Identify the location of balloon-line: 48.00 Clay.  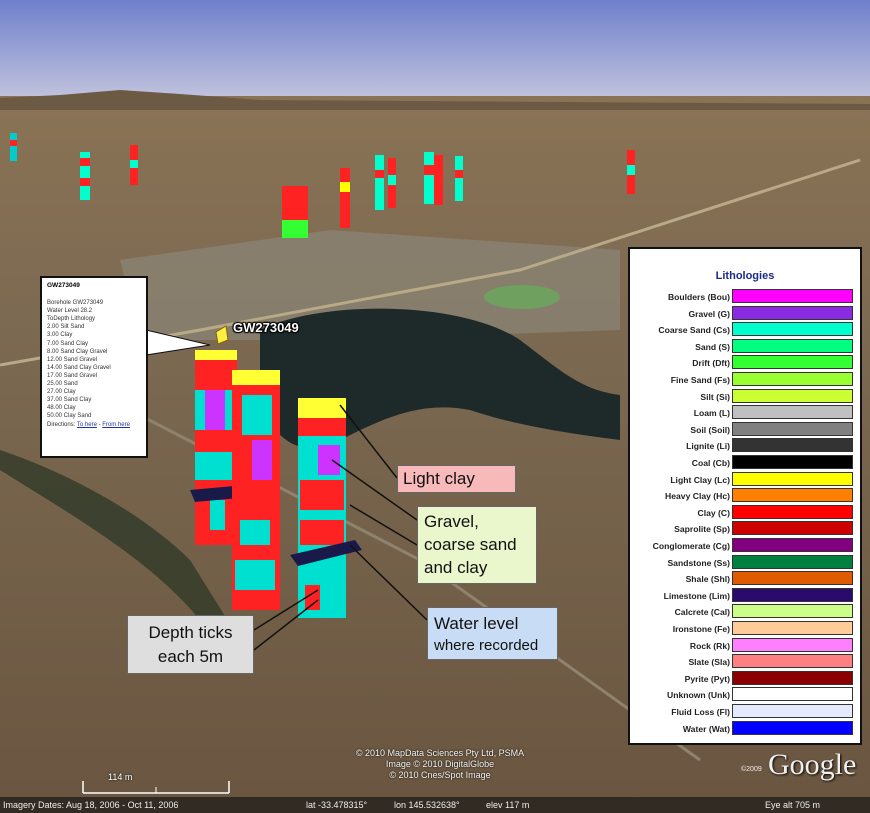
(61, 408).